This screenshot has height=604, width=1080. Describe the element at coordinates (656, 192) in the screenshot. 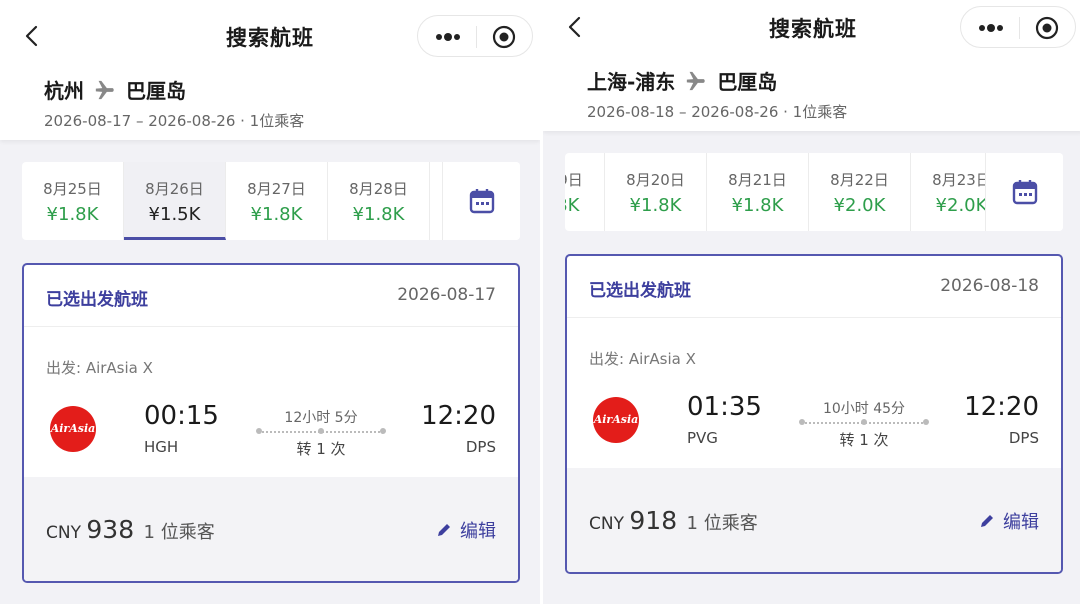

I see `date-option: 8月20日 ¥1.8K` at that location.